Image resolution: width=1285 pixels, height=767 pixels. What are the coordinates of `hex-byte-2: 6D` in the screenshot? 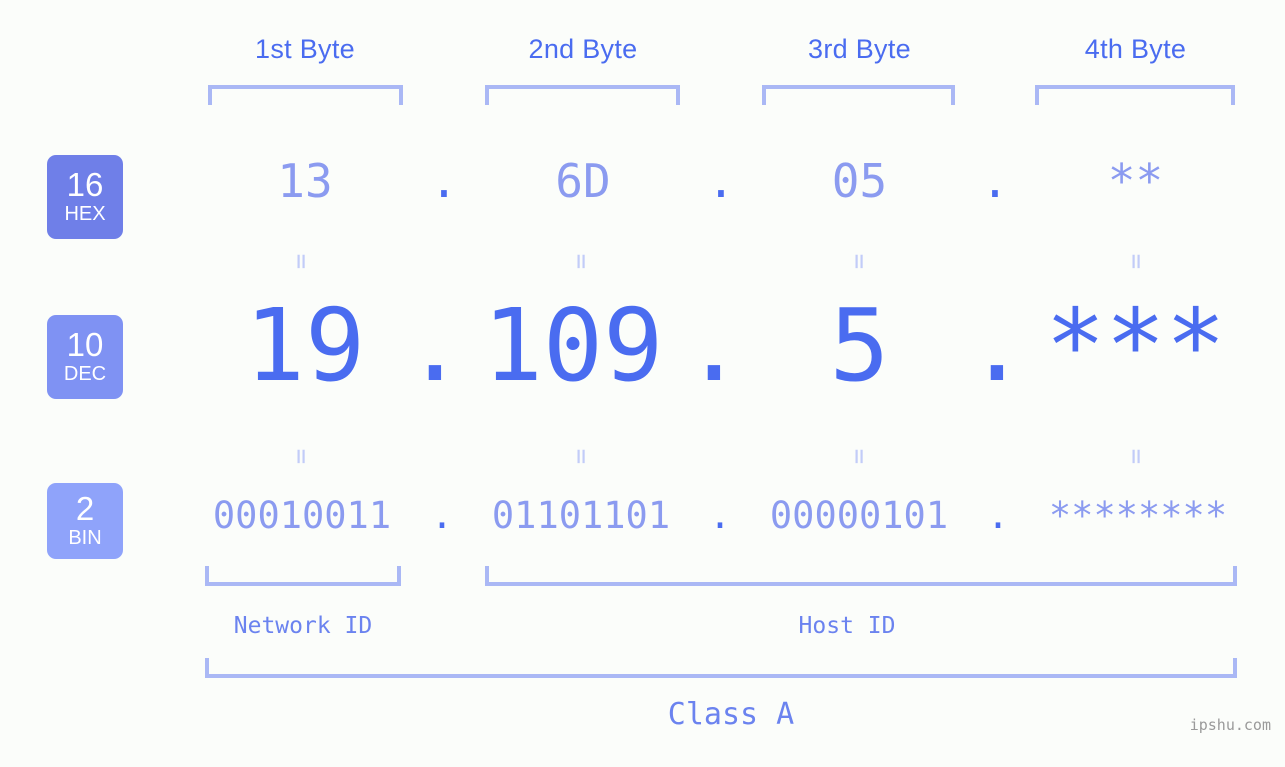 It's located at (583, 181).